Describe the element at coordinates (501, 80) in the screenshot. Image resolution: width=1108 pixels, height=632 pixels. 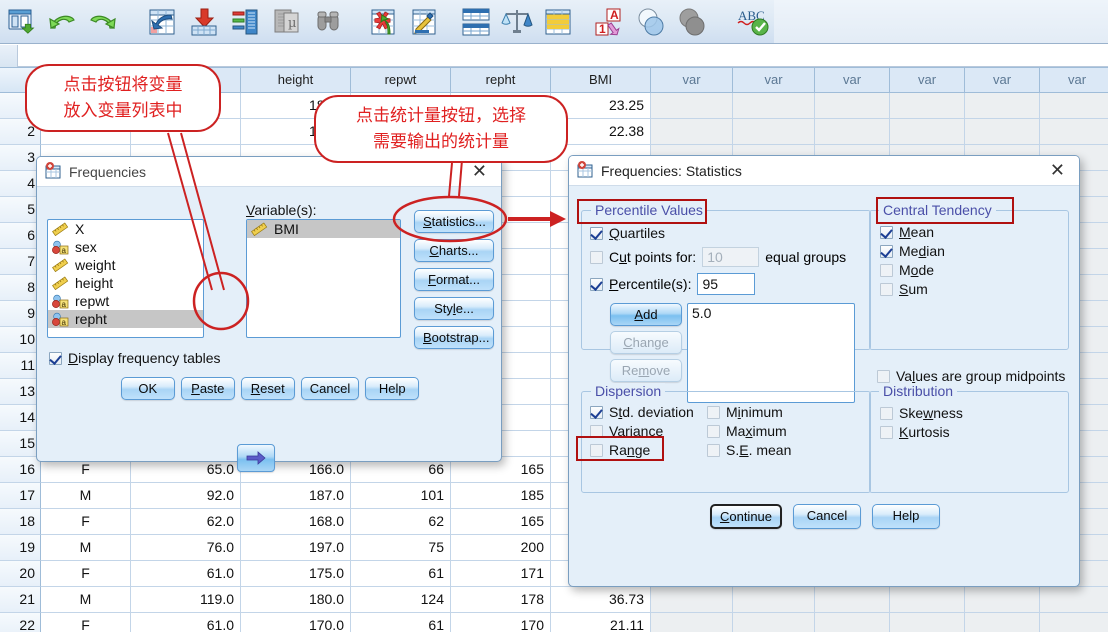
I see `column-header-repht: repht` at that location.